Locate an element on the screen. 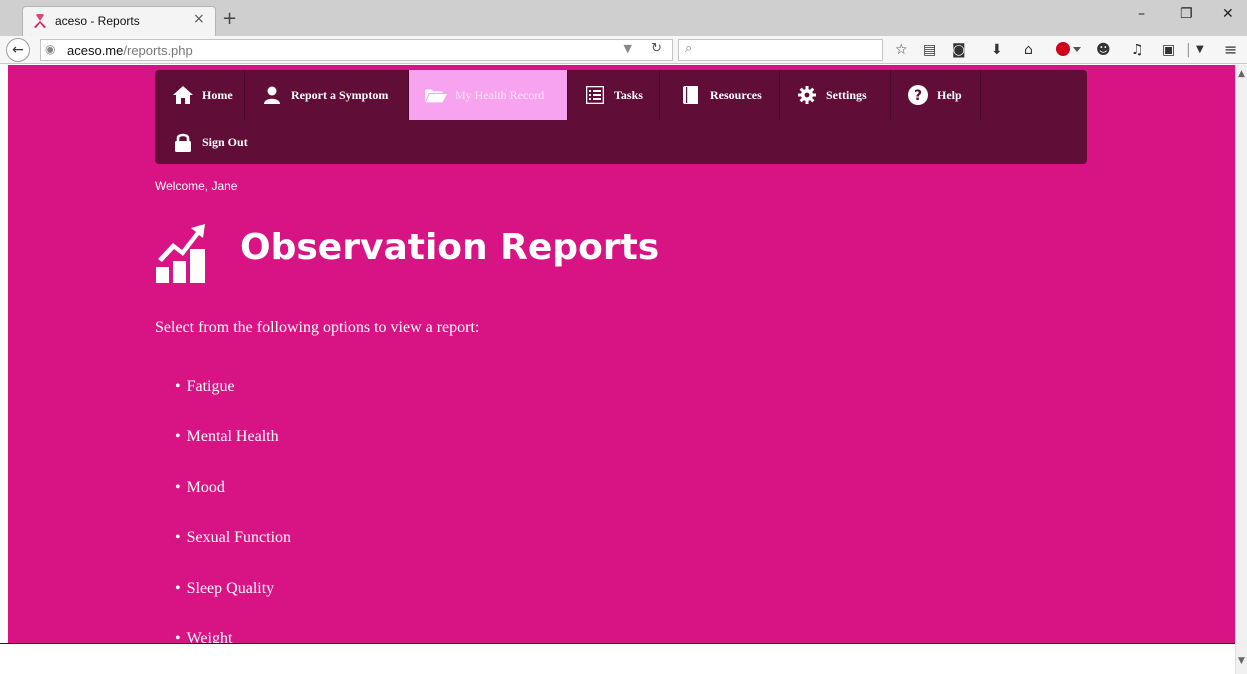 The height and width of the screenshot is (674, 1247). window-bottom-edge is located at coordinates (617, 658).